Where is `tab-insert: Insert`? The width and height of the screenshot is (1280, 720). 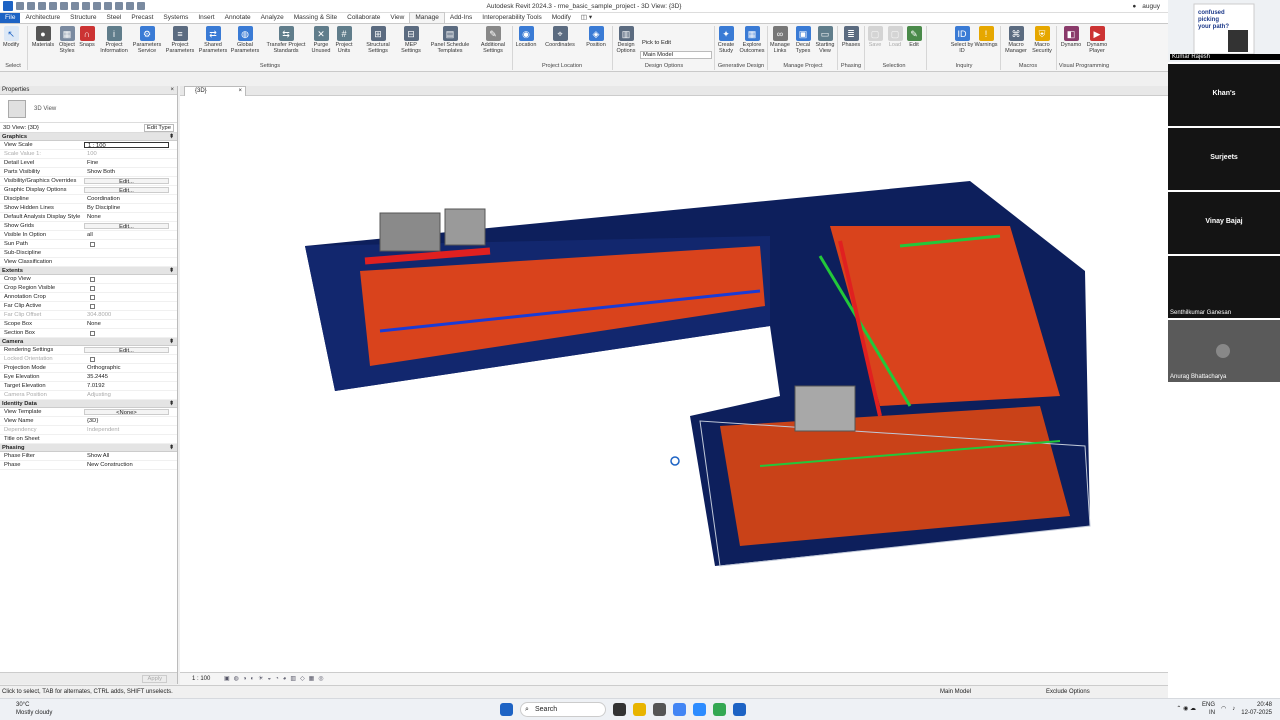
tab-insert: Insert is located at coordinates (206, 18).